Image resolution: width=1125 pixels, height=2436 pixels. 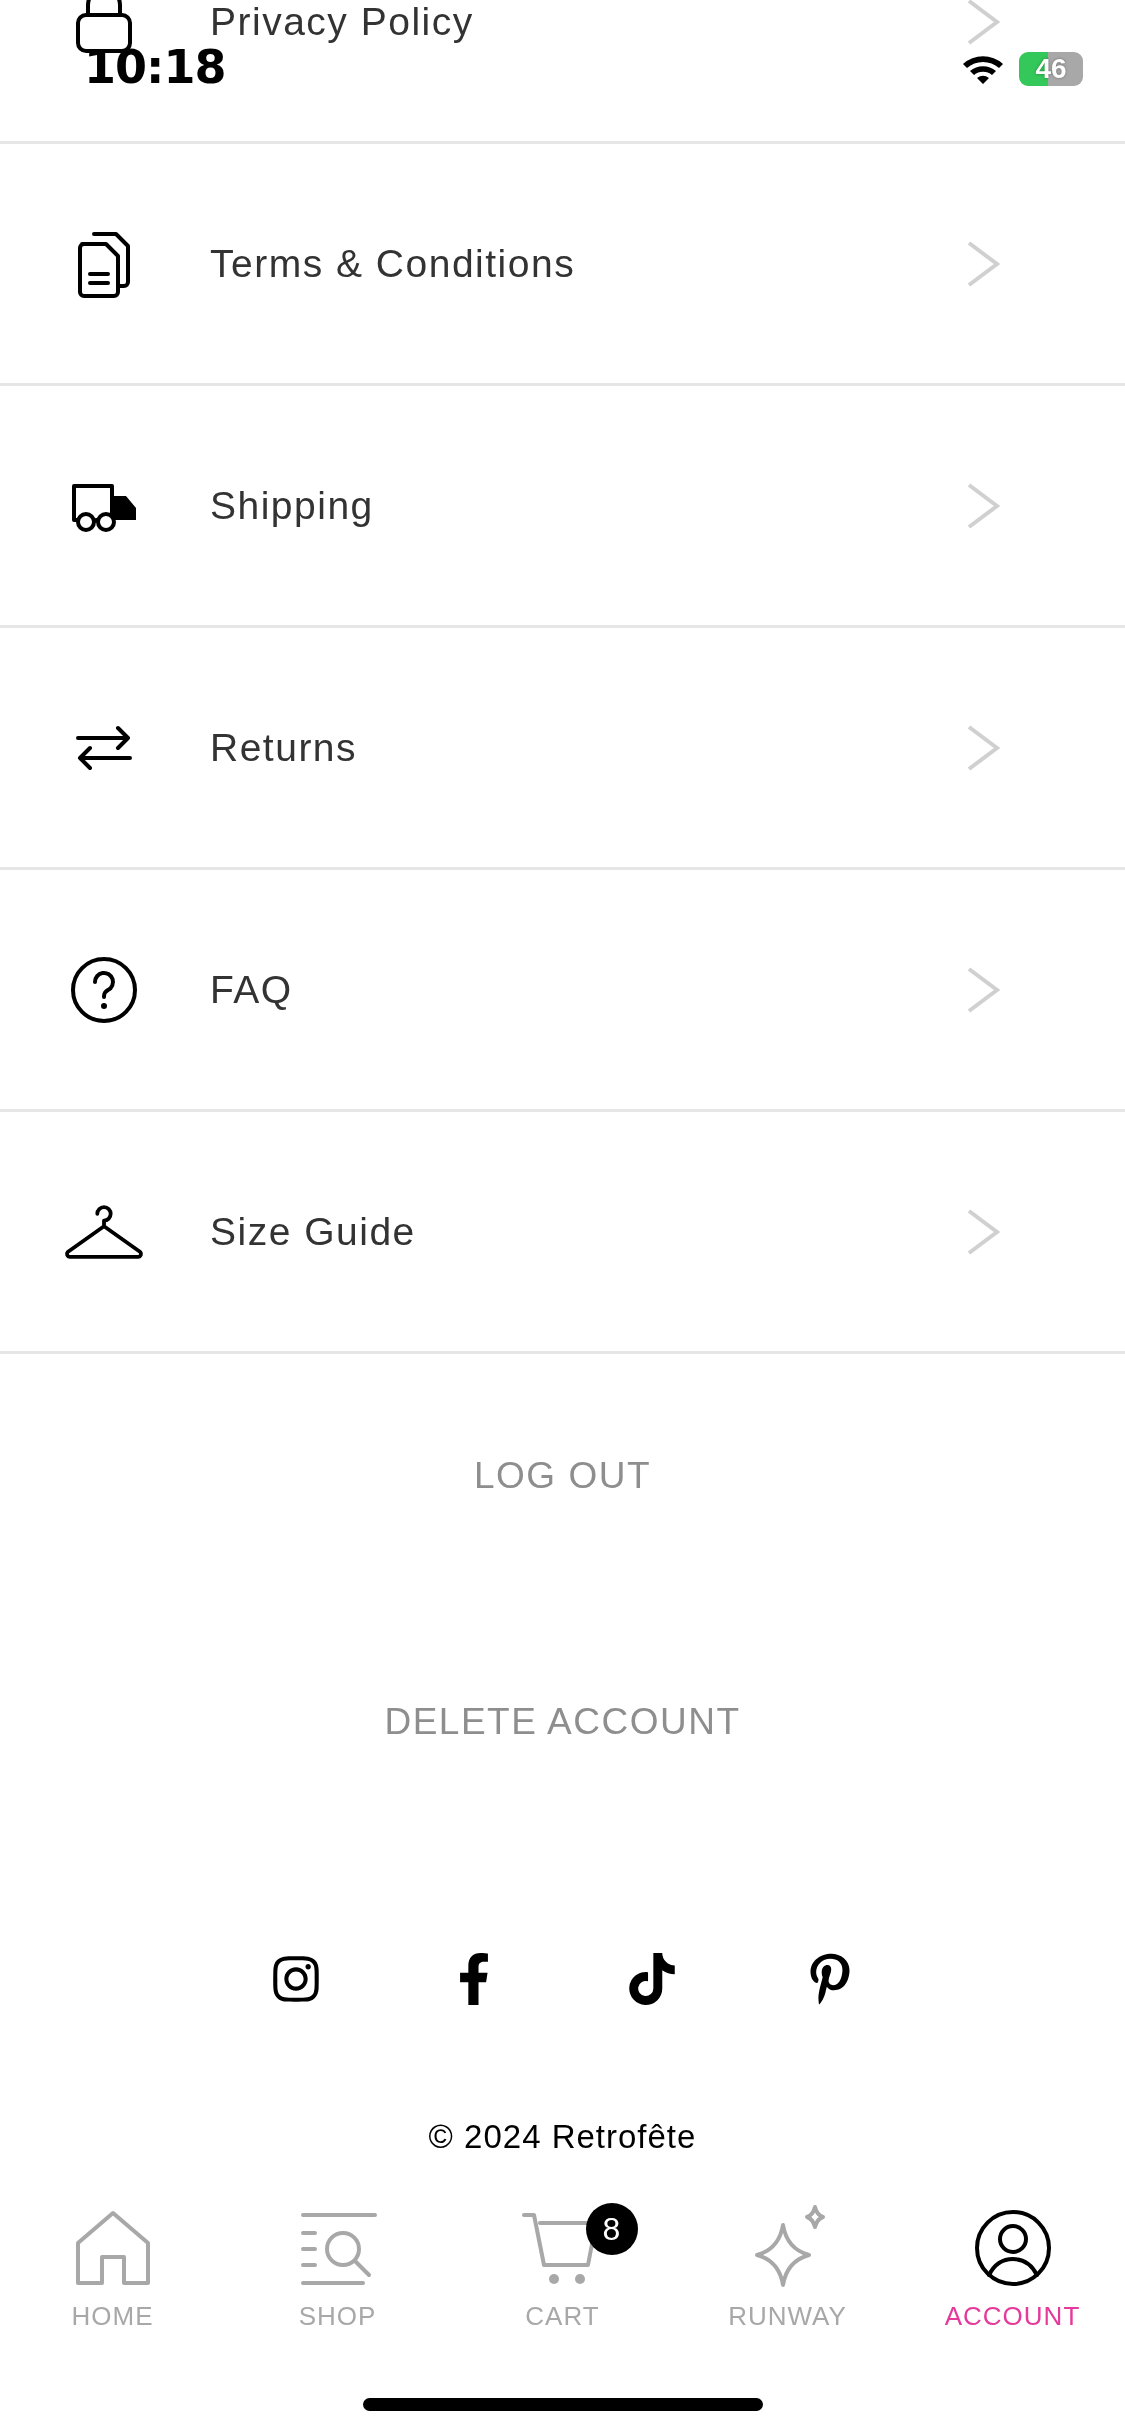 I want to click on menu-label: Privacy Policy, so click(x=342, y=21).